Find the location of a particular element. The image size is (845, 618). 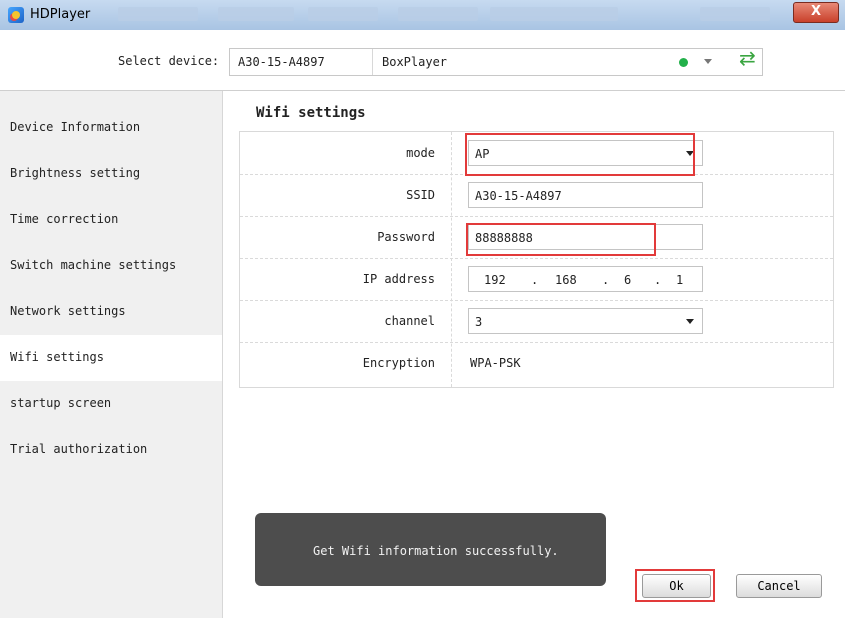

sidebar-item-time-correction: Time correction is located at coordinates (111, 220).